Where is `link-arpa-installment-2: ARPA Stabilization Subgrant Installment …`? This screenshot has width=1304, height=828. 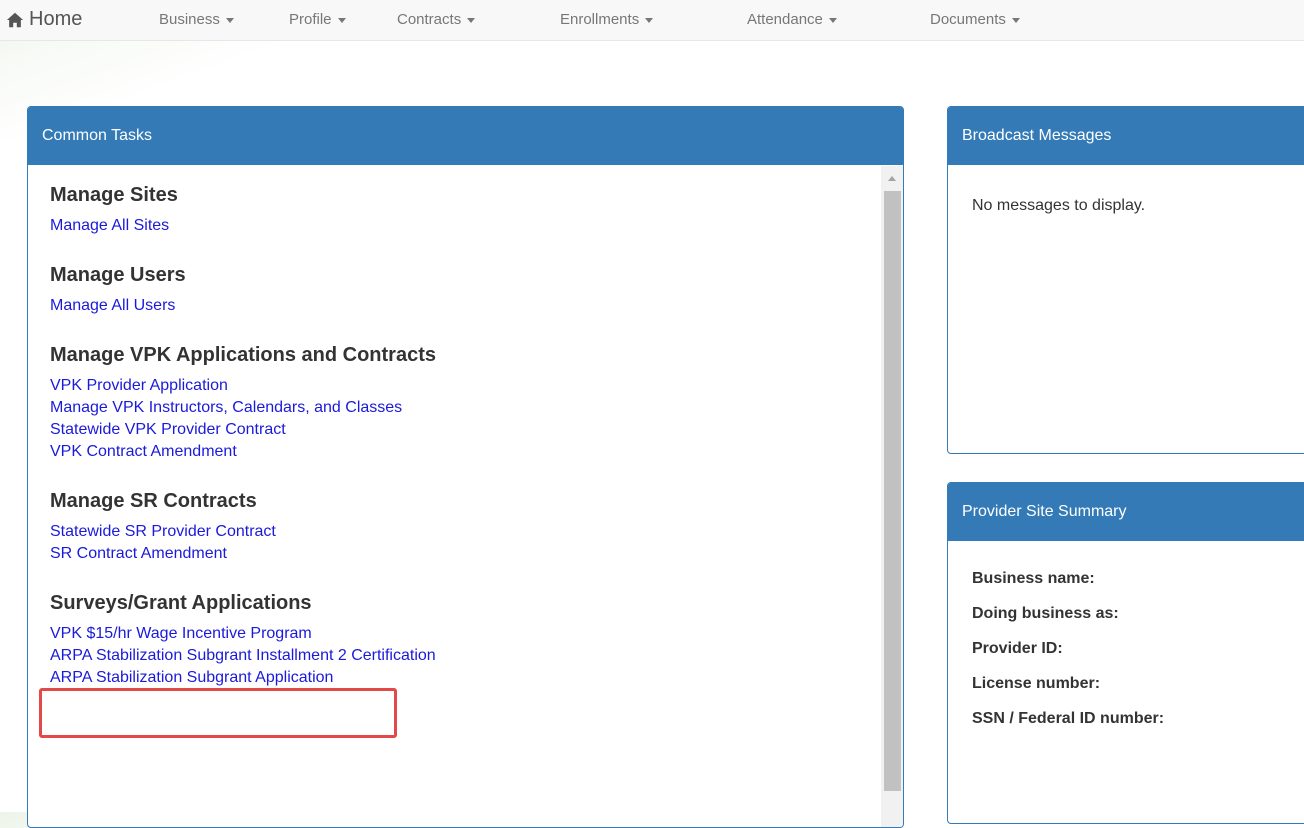 link-arpa-installment-2: ARPA Stabilization Subgrant Installment … is located at coordinates (460, 656).